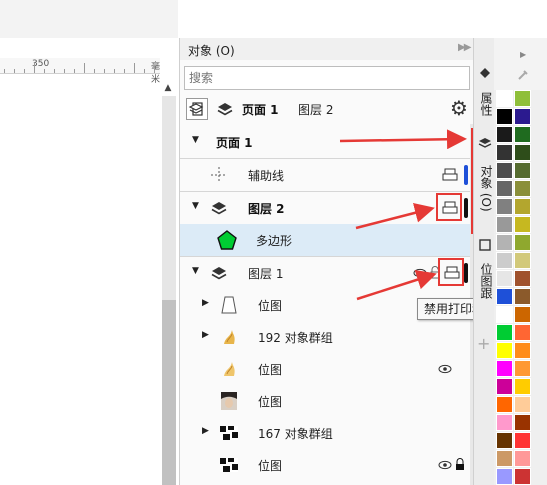 The image size is (547, 485). I want to click on add-tab-icon: +, so click(483, 344).